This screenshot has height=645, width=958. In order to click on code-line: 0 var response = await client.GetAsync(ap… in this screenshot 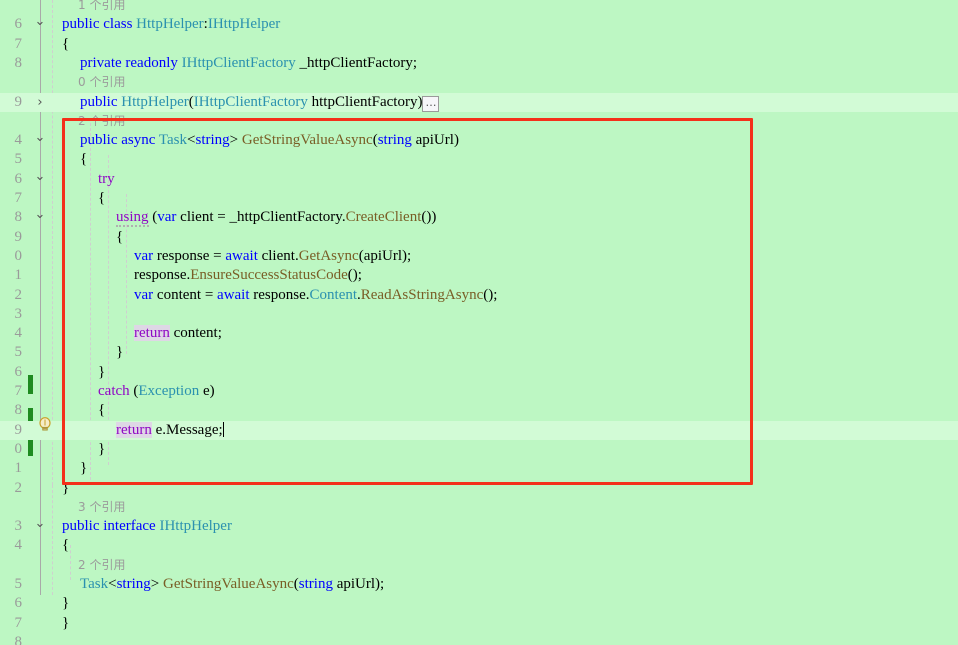, I will do `click(479, 256)`.